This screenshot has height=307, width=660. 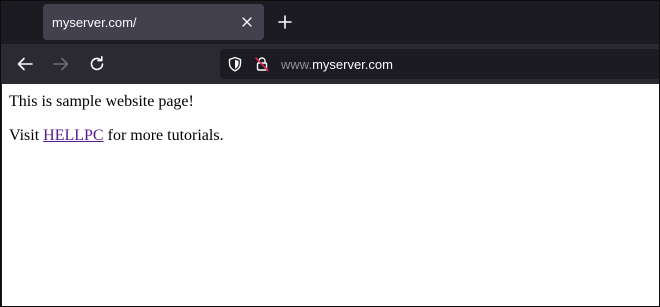 I want to click on plus-icon, so click(x=285, y=22).